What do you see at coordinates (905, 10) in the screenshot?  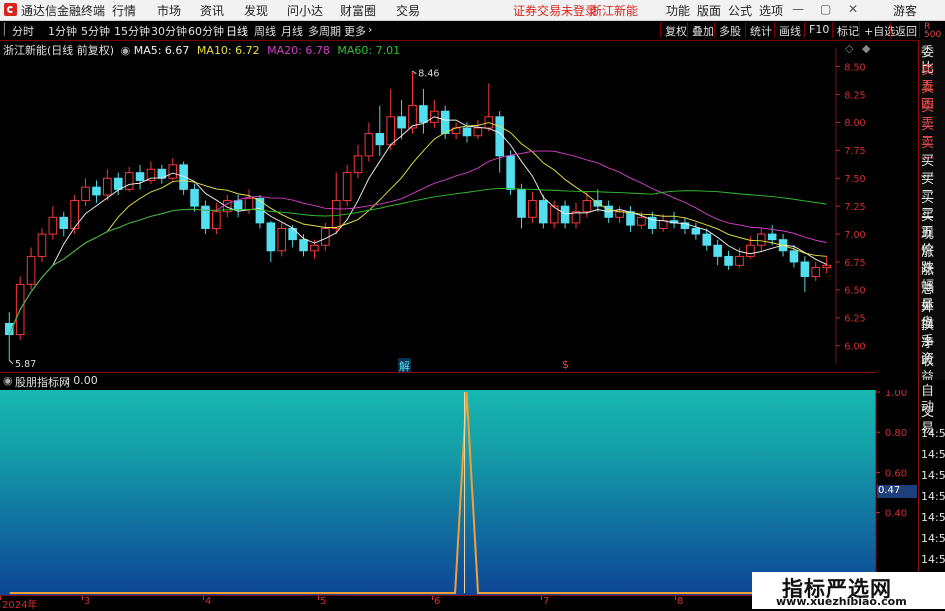 I see `guest-label: 游客` at bounding box center [905, 10].